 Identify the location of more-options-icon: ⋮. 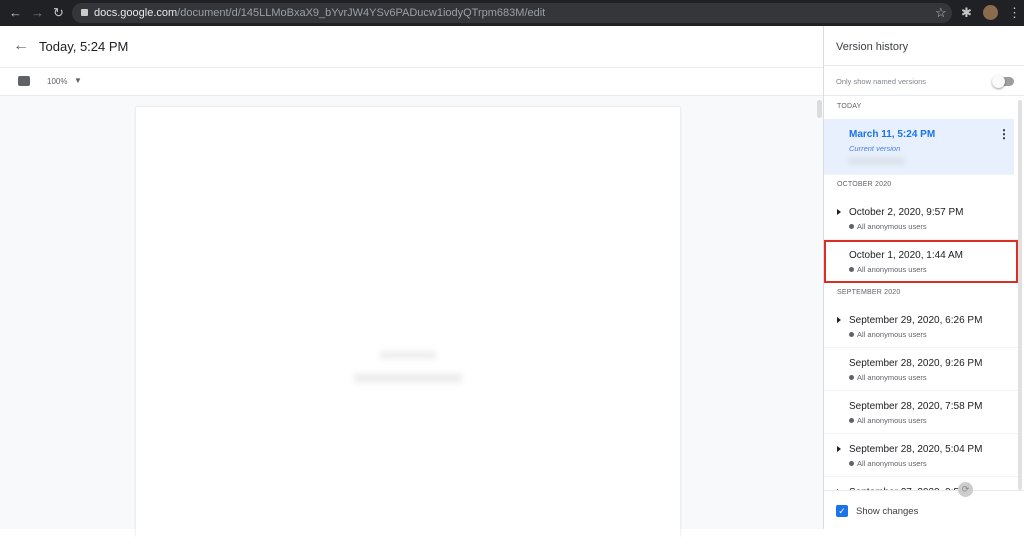
(1004, 134).